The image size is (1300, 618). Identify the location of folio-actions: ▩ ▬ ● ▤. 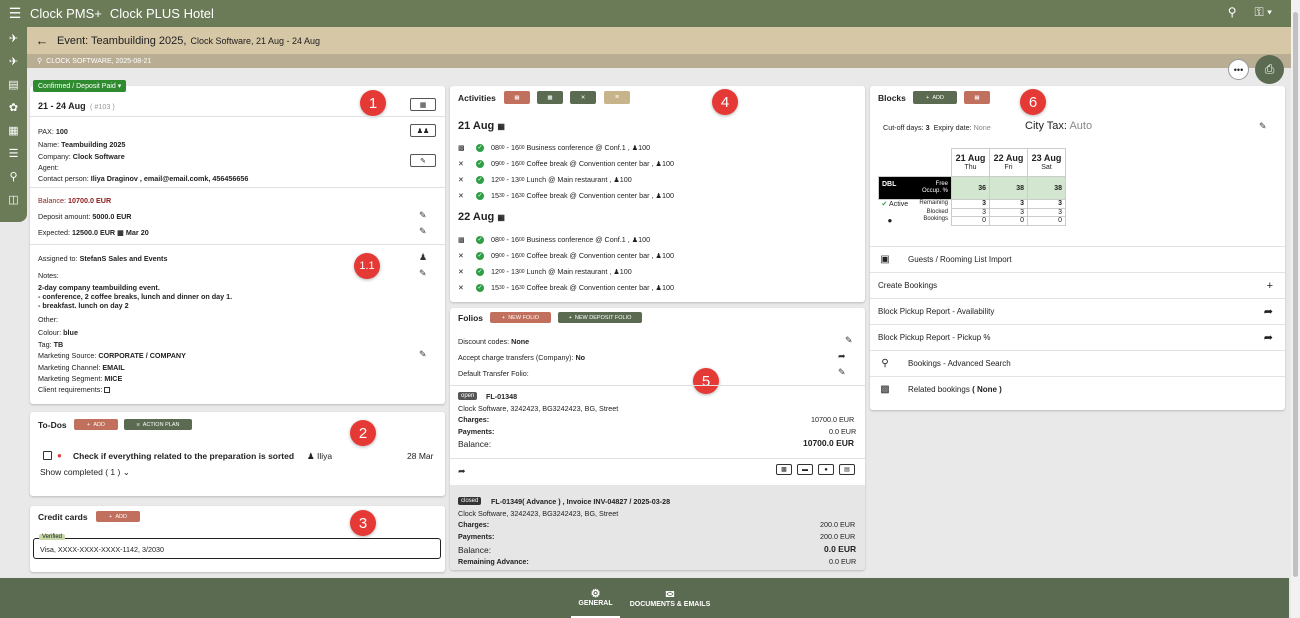
(815, 469).